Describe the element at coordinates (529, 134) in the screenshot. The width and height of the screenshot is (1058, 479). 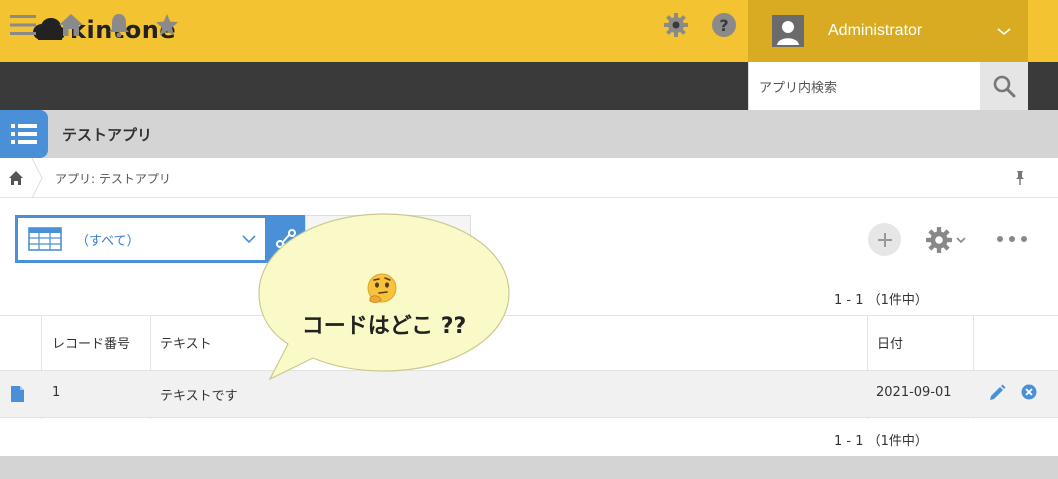
I see `app-header` at that location.